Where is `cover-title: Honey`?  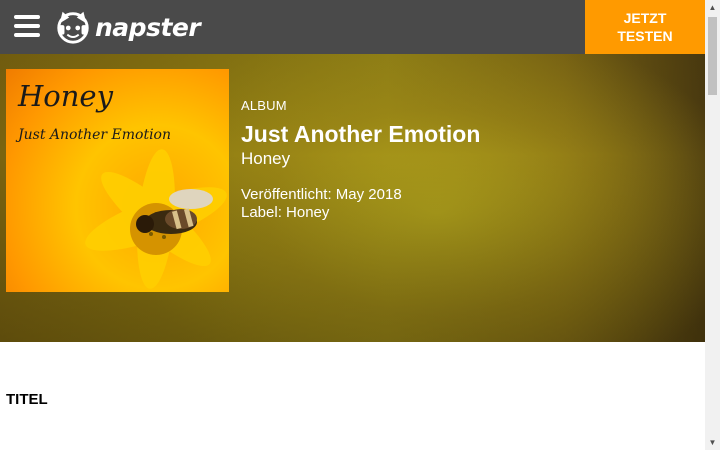
cover-title: Honey is located at coordinates (65, 96).